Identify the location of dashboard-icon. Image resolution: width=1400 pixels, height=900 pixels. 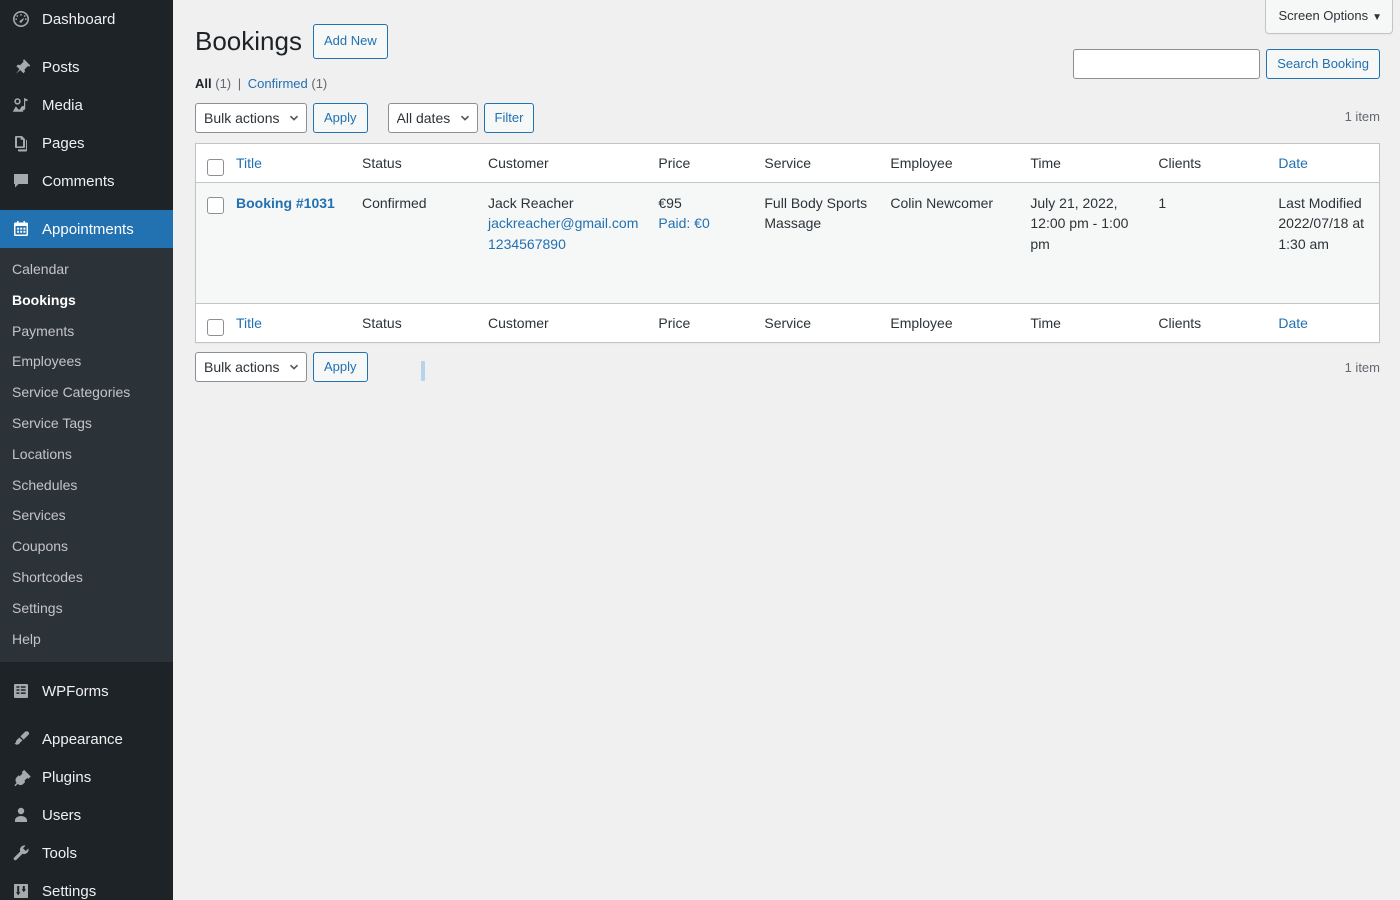
(21, 19).